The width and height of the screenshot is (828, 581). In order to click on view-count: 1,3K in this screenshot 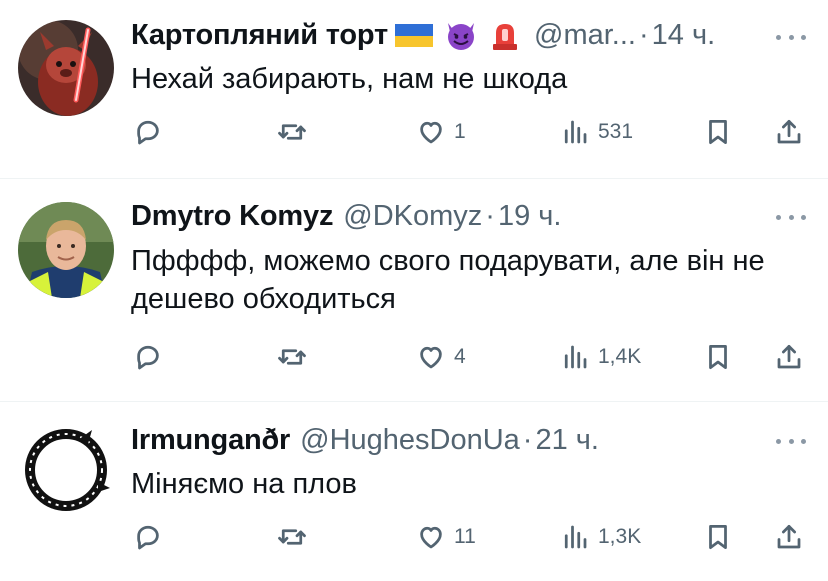, I will do `click(620, 536)`.